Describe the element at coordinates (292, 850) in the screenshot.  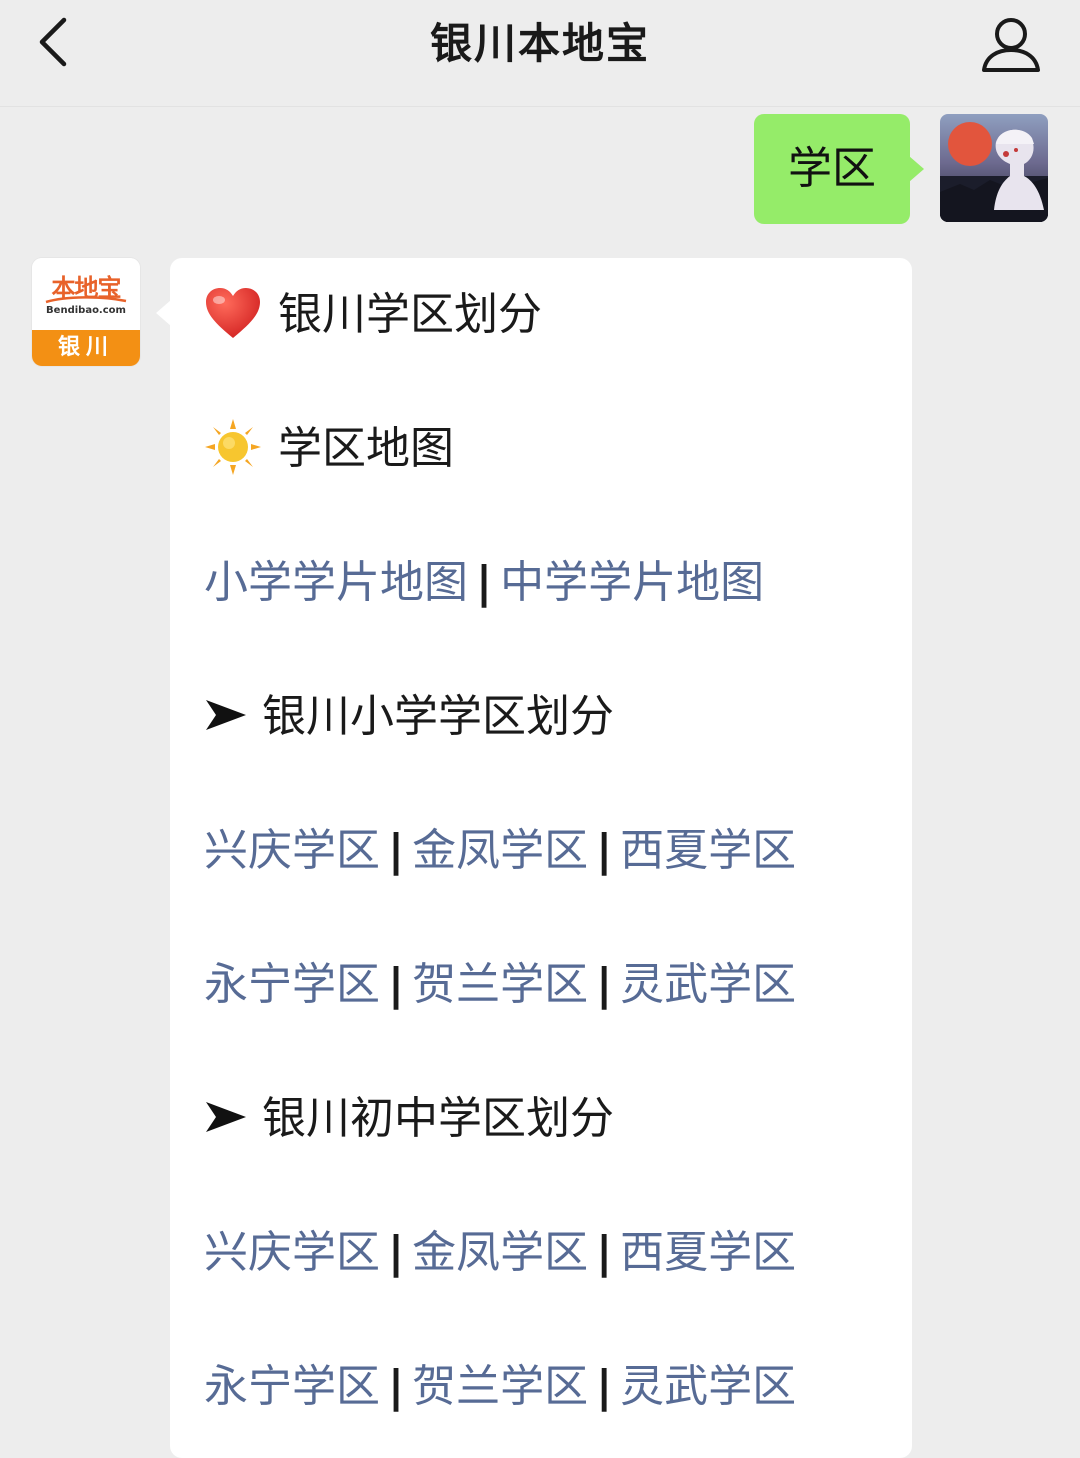
I see `link-xingqing-primary: 兴庆学区` at that location.